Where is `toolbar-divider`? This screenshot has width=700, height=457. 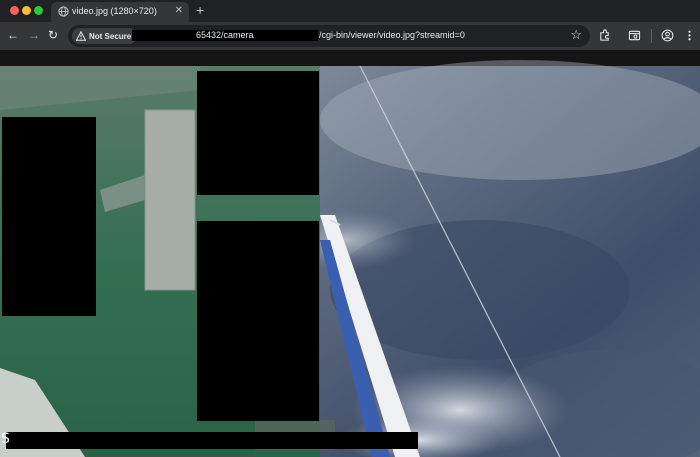 toolbar-divider is located at coordinates (651, 36).